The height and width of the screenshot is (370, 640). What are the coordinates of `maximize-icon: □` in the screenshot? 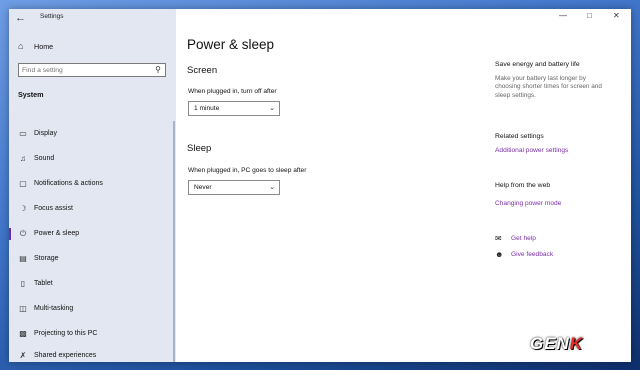 It's located at (589, 15).